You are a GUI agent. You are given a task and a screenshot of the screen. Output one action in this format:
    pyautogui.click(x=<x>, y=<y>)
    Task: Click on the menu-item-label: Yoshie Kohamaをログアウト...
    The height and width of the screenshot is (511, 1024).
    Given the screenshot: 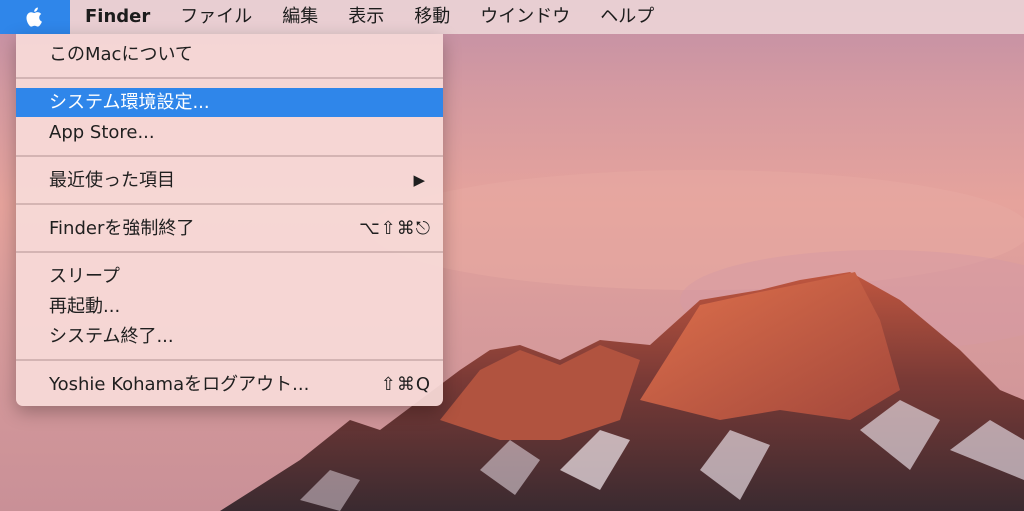 What is the action you would take?
    pyautogui.click(x=179, y=384)
    